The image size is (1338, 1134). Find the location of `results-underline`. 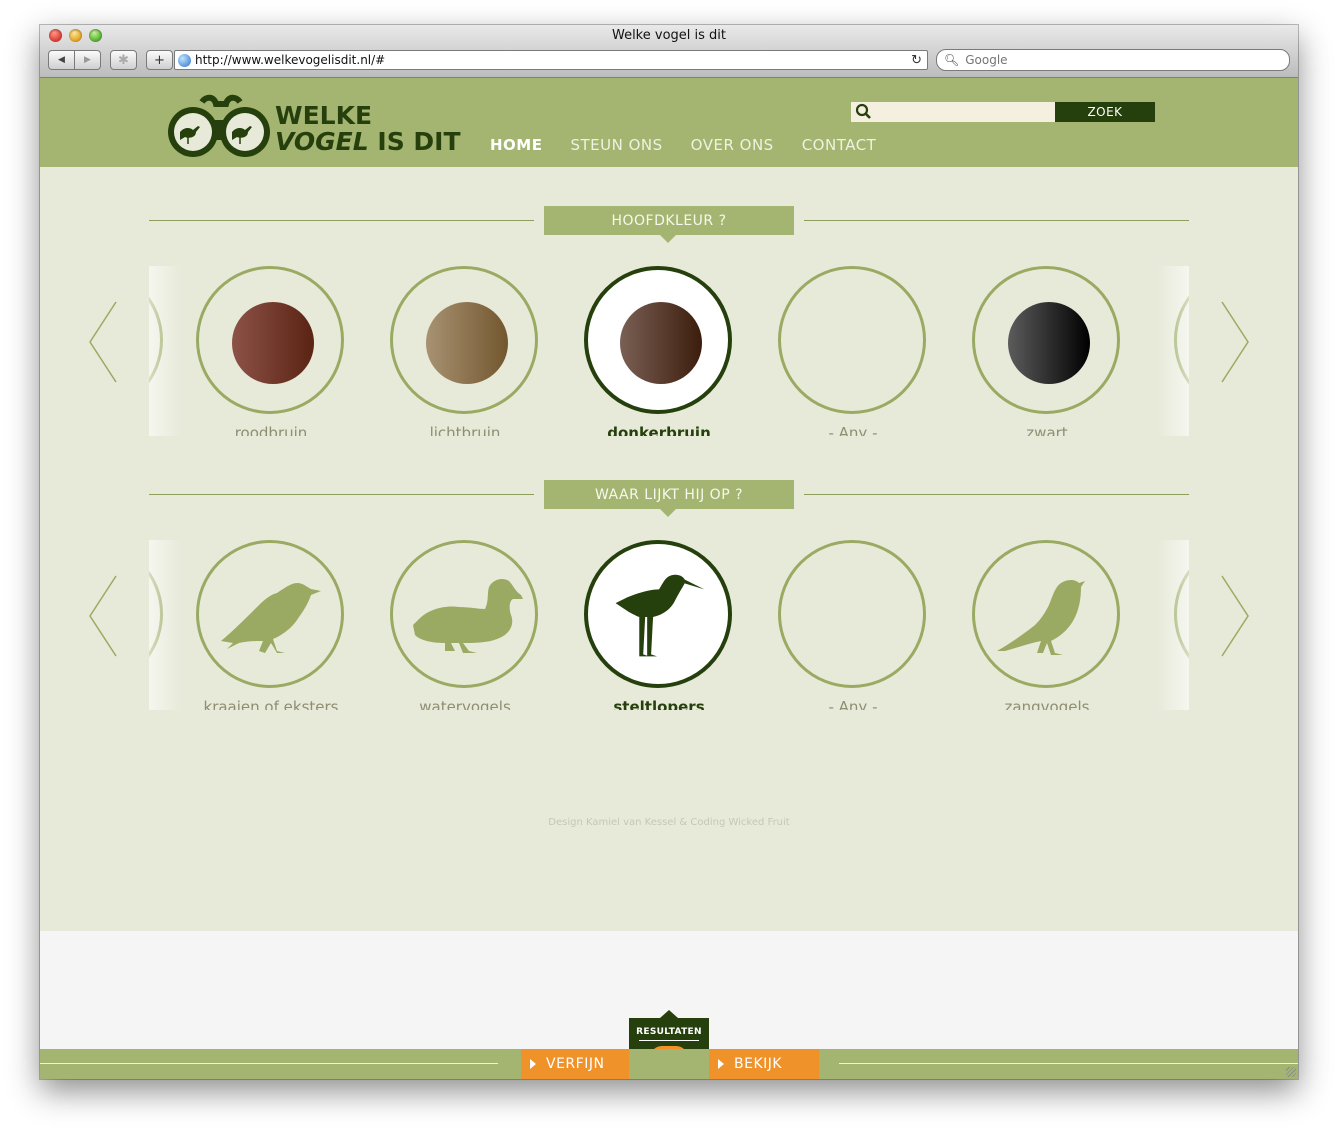

results-underline is located at coordinates (669, 1040).